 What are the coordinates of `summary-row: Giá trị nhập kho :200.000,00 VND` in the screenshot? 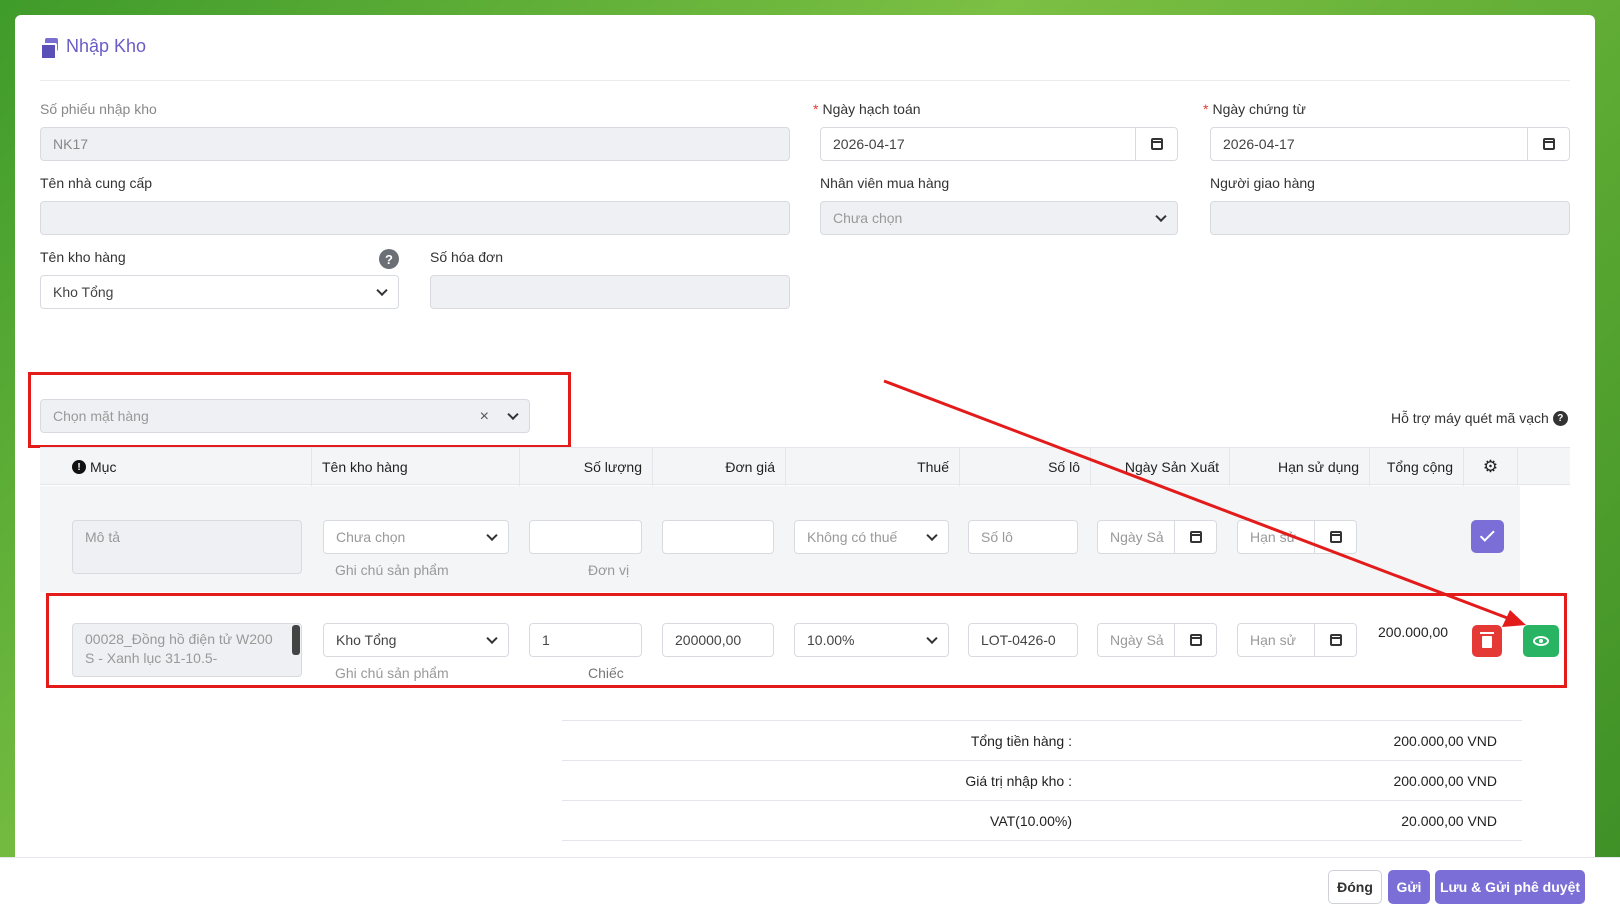 It's located at (1042, 780).